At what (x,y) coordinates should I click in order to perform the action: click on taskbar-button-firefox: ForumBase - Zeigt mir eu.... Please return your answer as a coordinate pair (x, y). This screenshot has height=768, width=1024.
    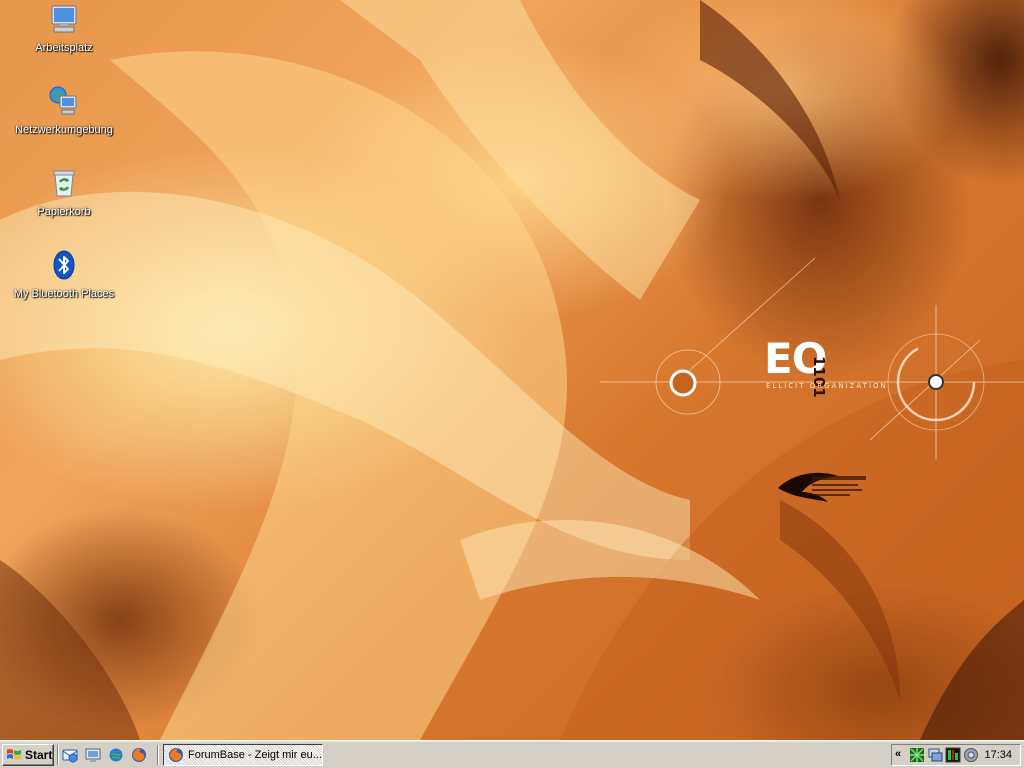
    Looking at the image, I should click on (243, 755).